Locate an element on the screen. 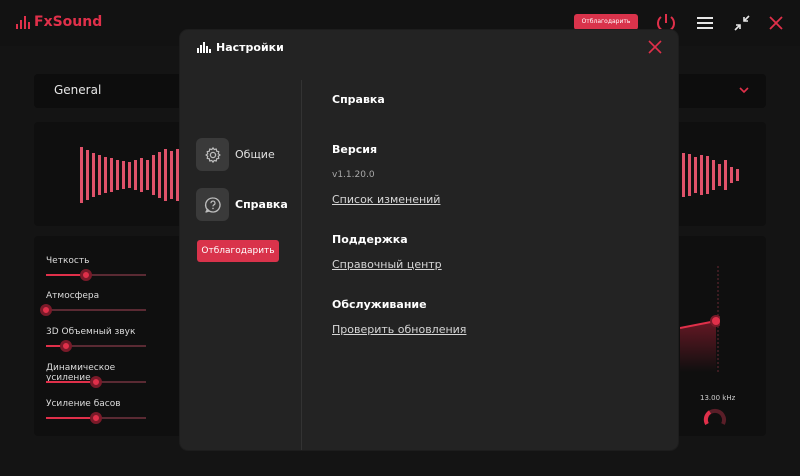  help-icon is located at coordinates (212, 204).